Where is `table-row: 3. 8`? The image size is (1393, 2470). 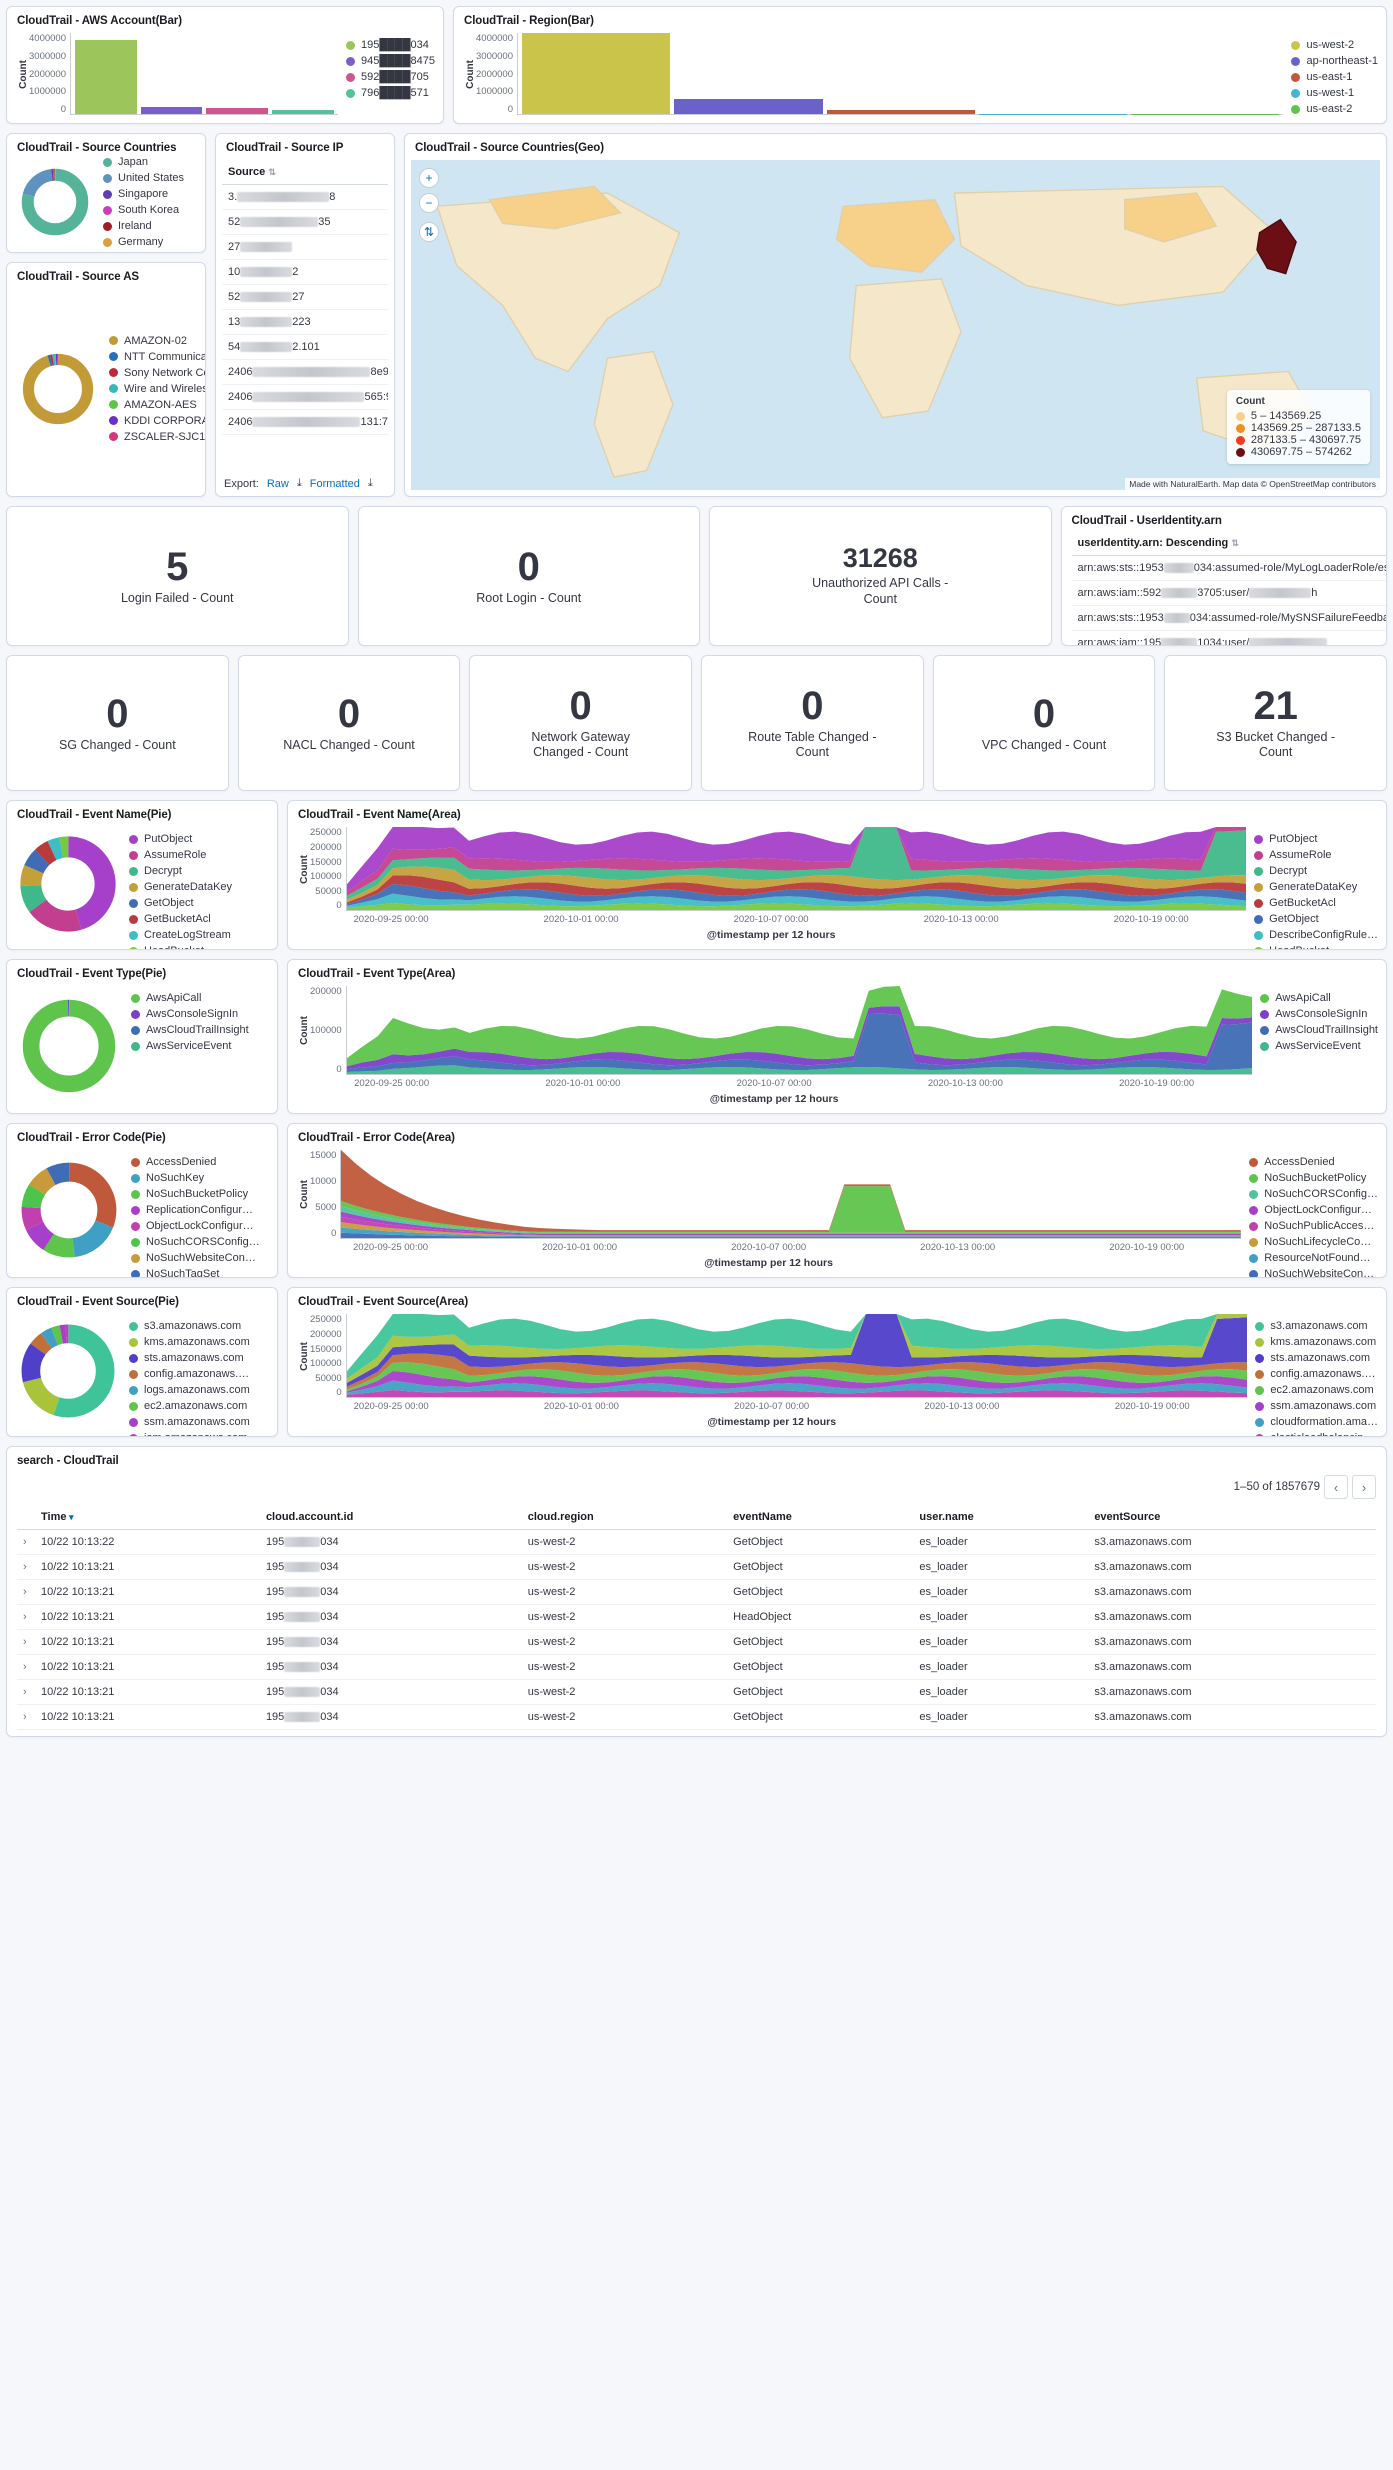
table-row: 3. 8 is located at coordinates (305, 197).